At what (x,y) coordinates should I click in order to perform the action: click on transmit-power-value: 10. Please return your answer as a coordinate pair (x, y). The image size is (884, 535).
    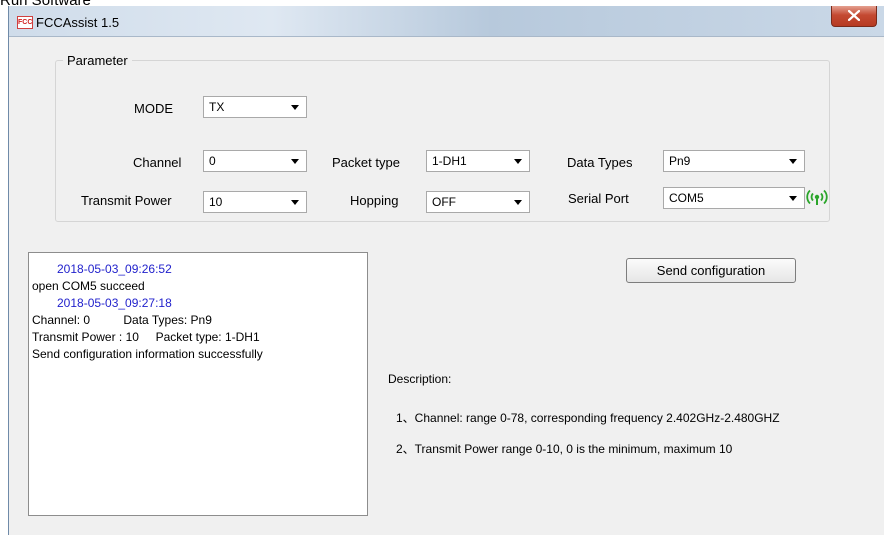
    Looking at the image, I should click on (216, 202).